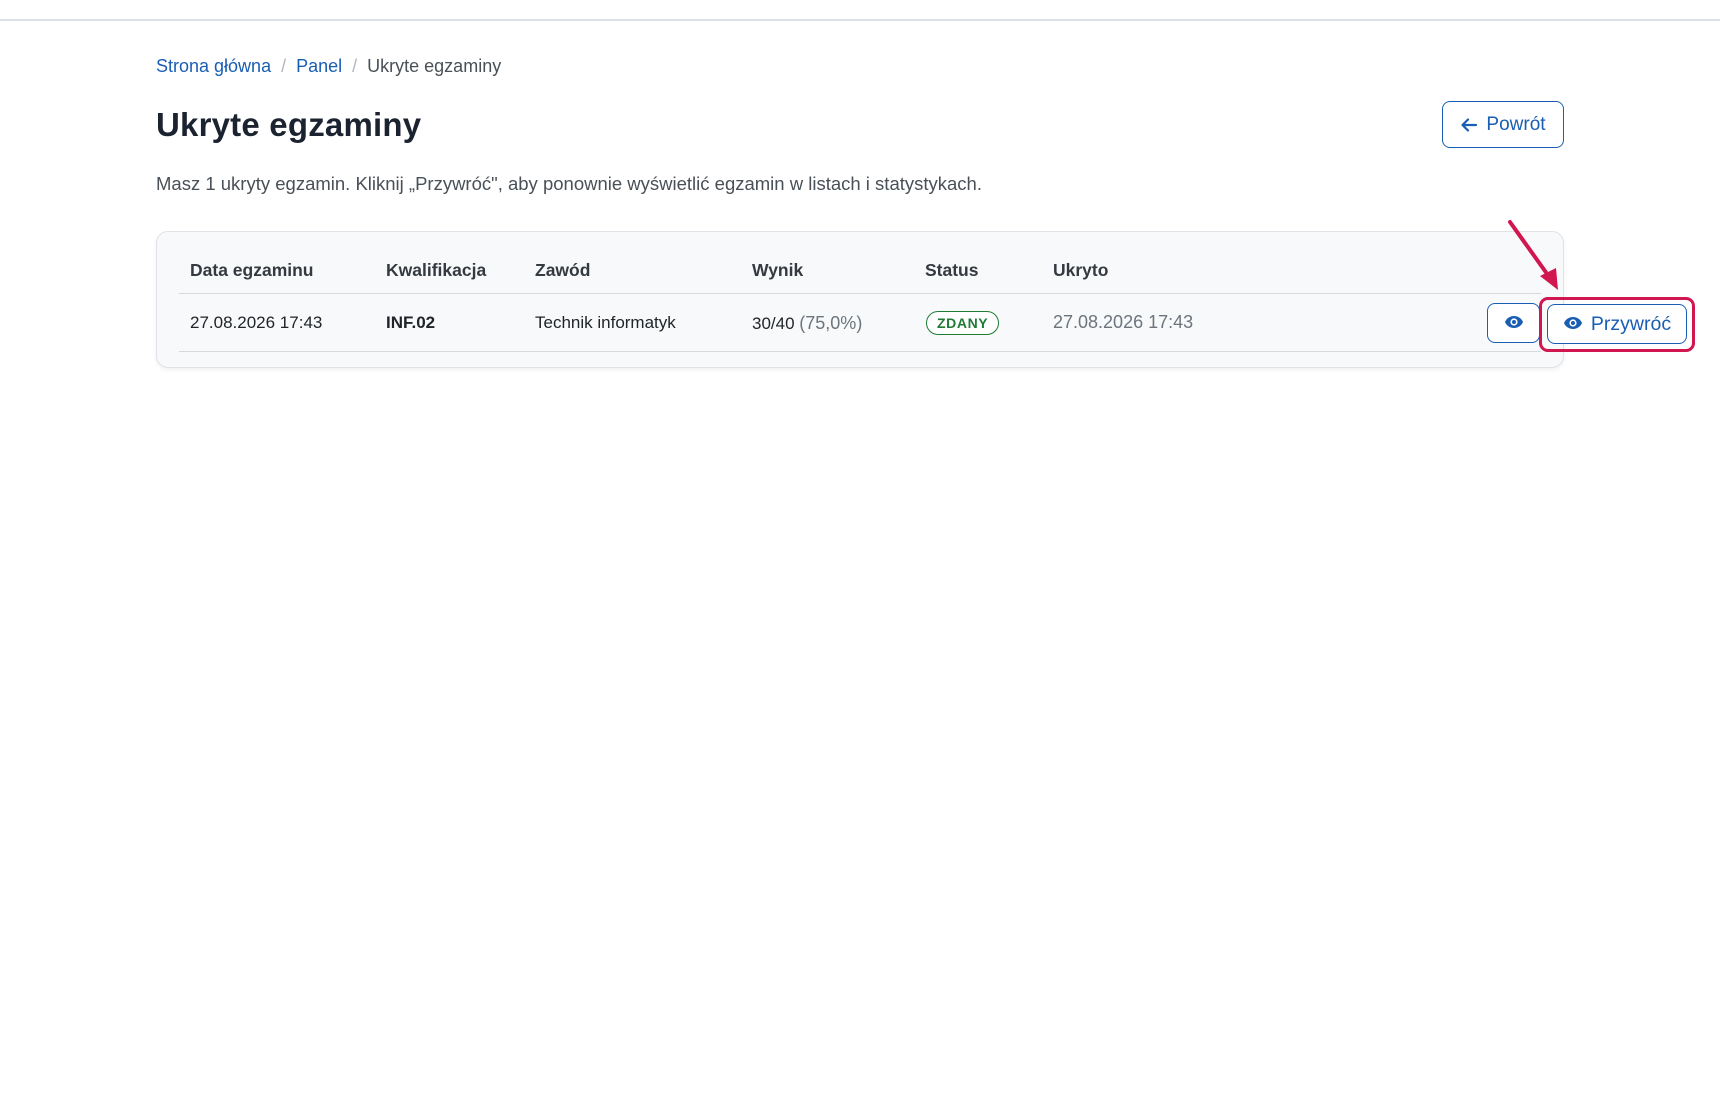 This screenshot has width=1720, height=1118. Describe the element at coordinates (860, 20) in the screenshot. I see `top-divider` at that location.